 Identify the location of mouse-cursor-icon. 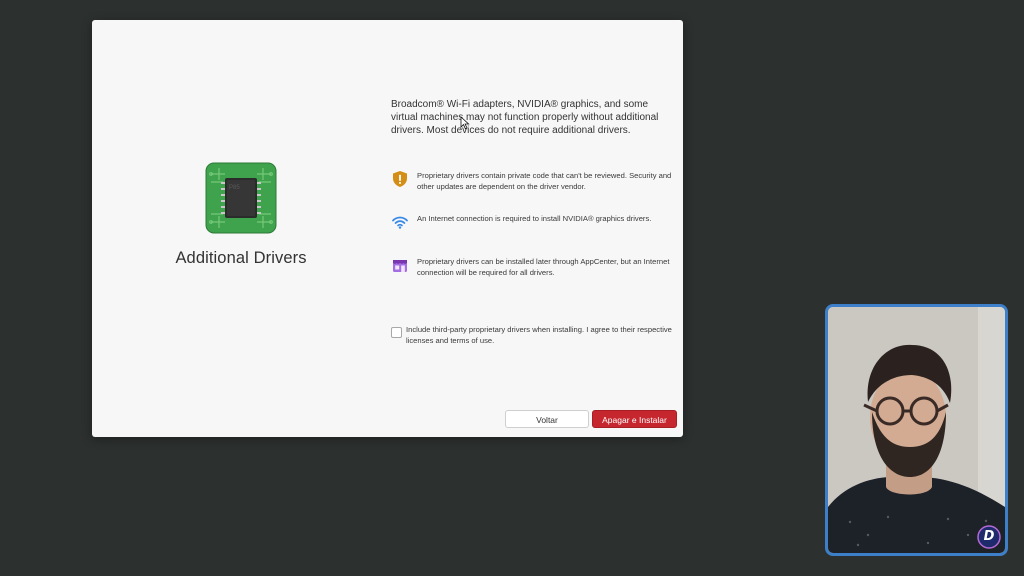
(465, 123).